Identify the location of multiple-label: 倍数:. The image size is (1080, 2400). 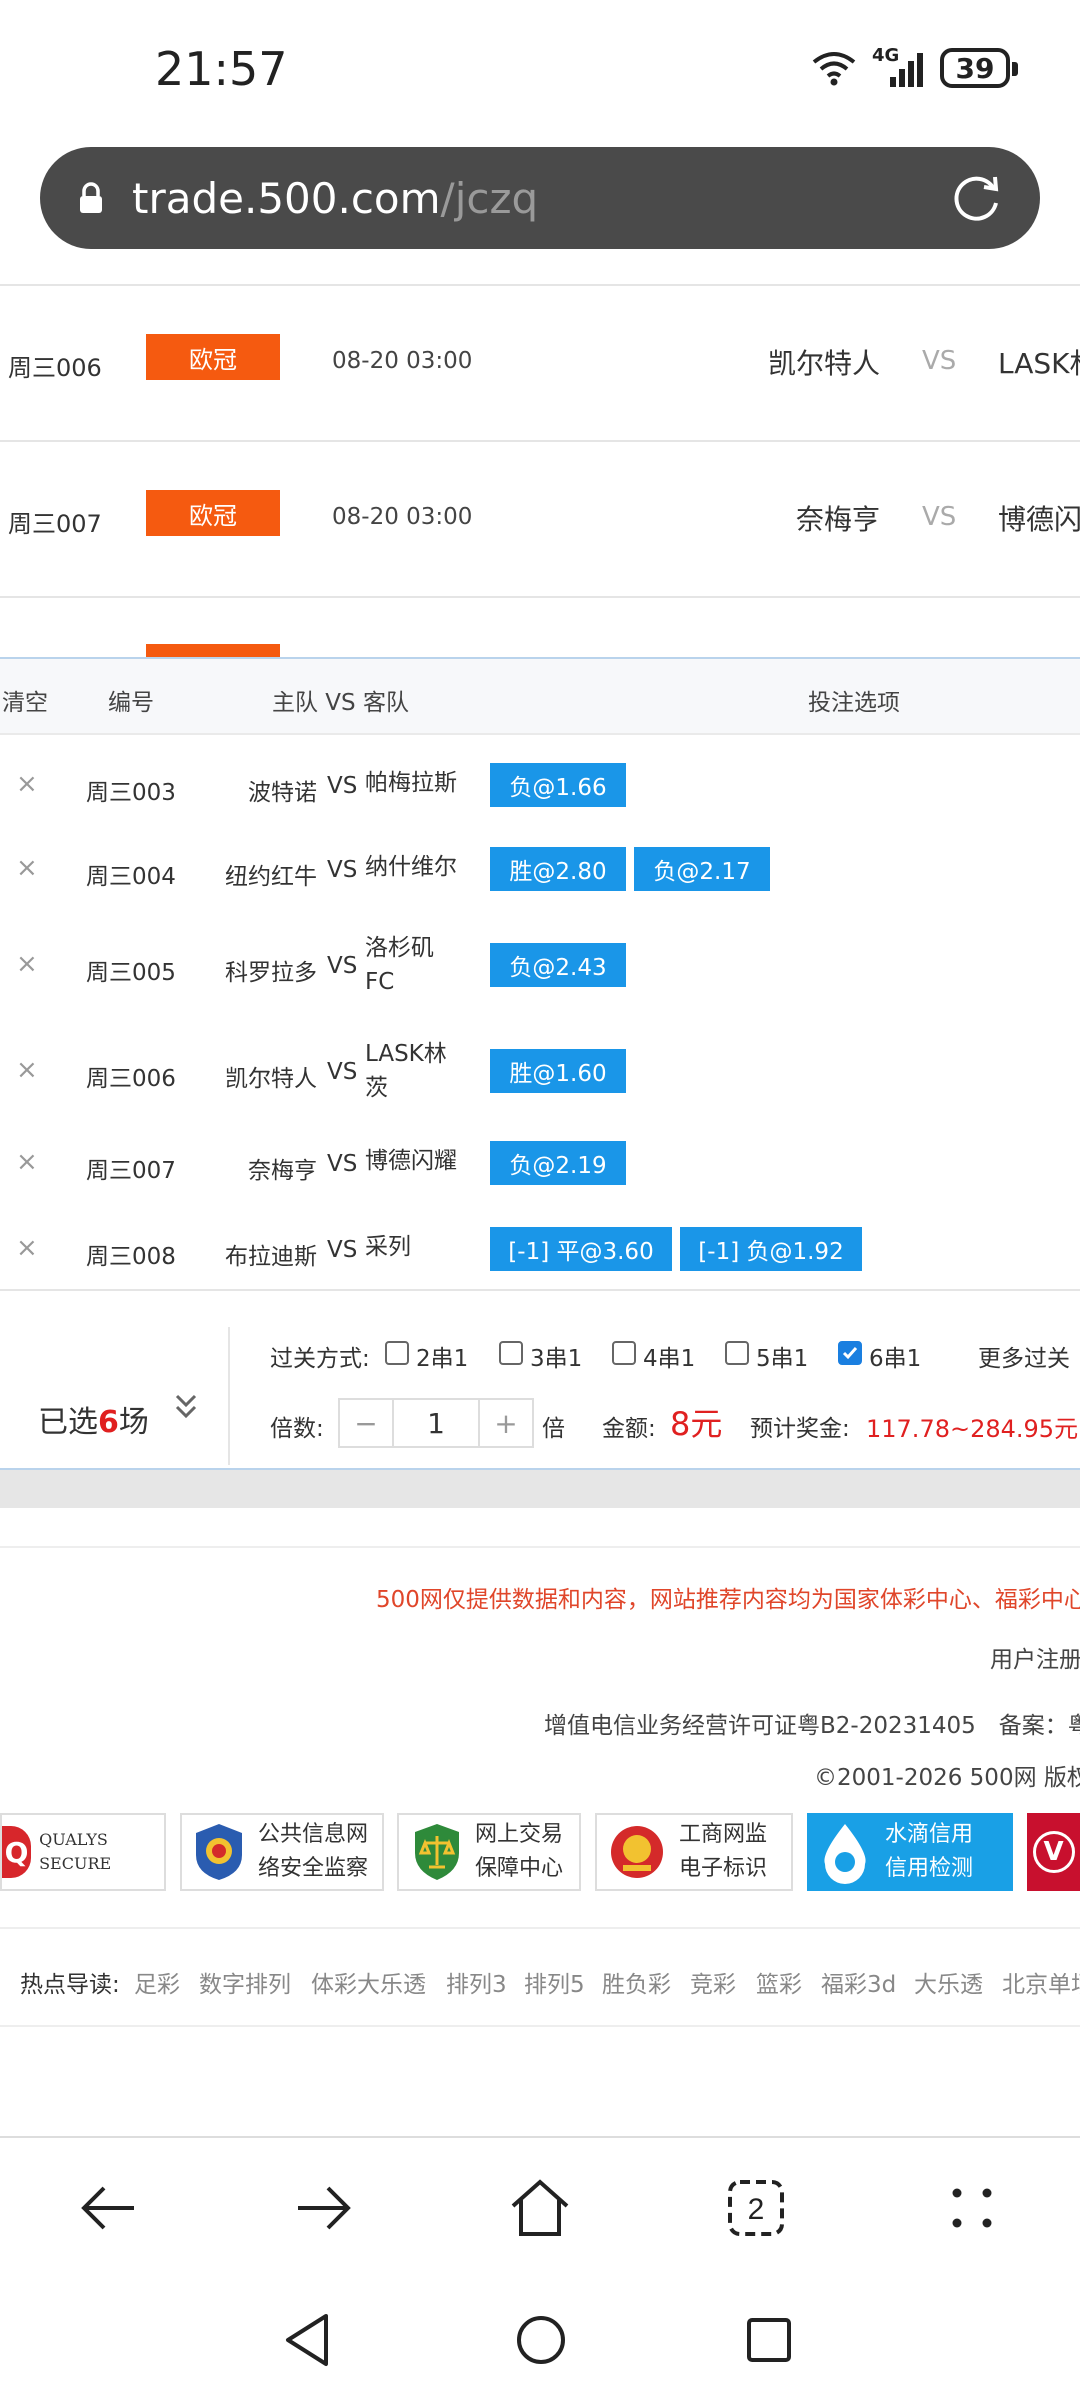
(297, 1429).